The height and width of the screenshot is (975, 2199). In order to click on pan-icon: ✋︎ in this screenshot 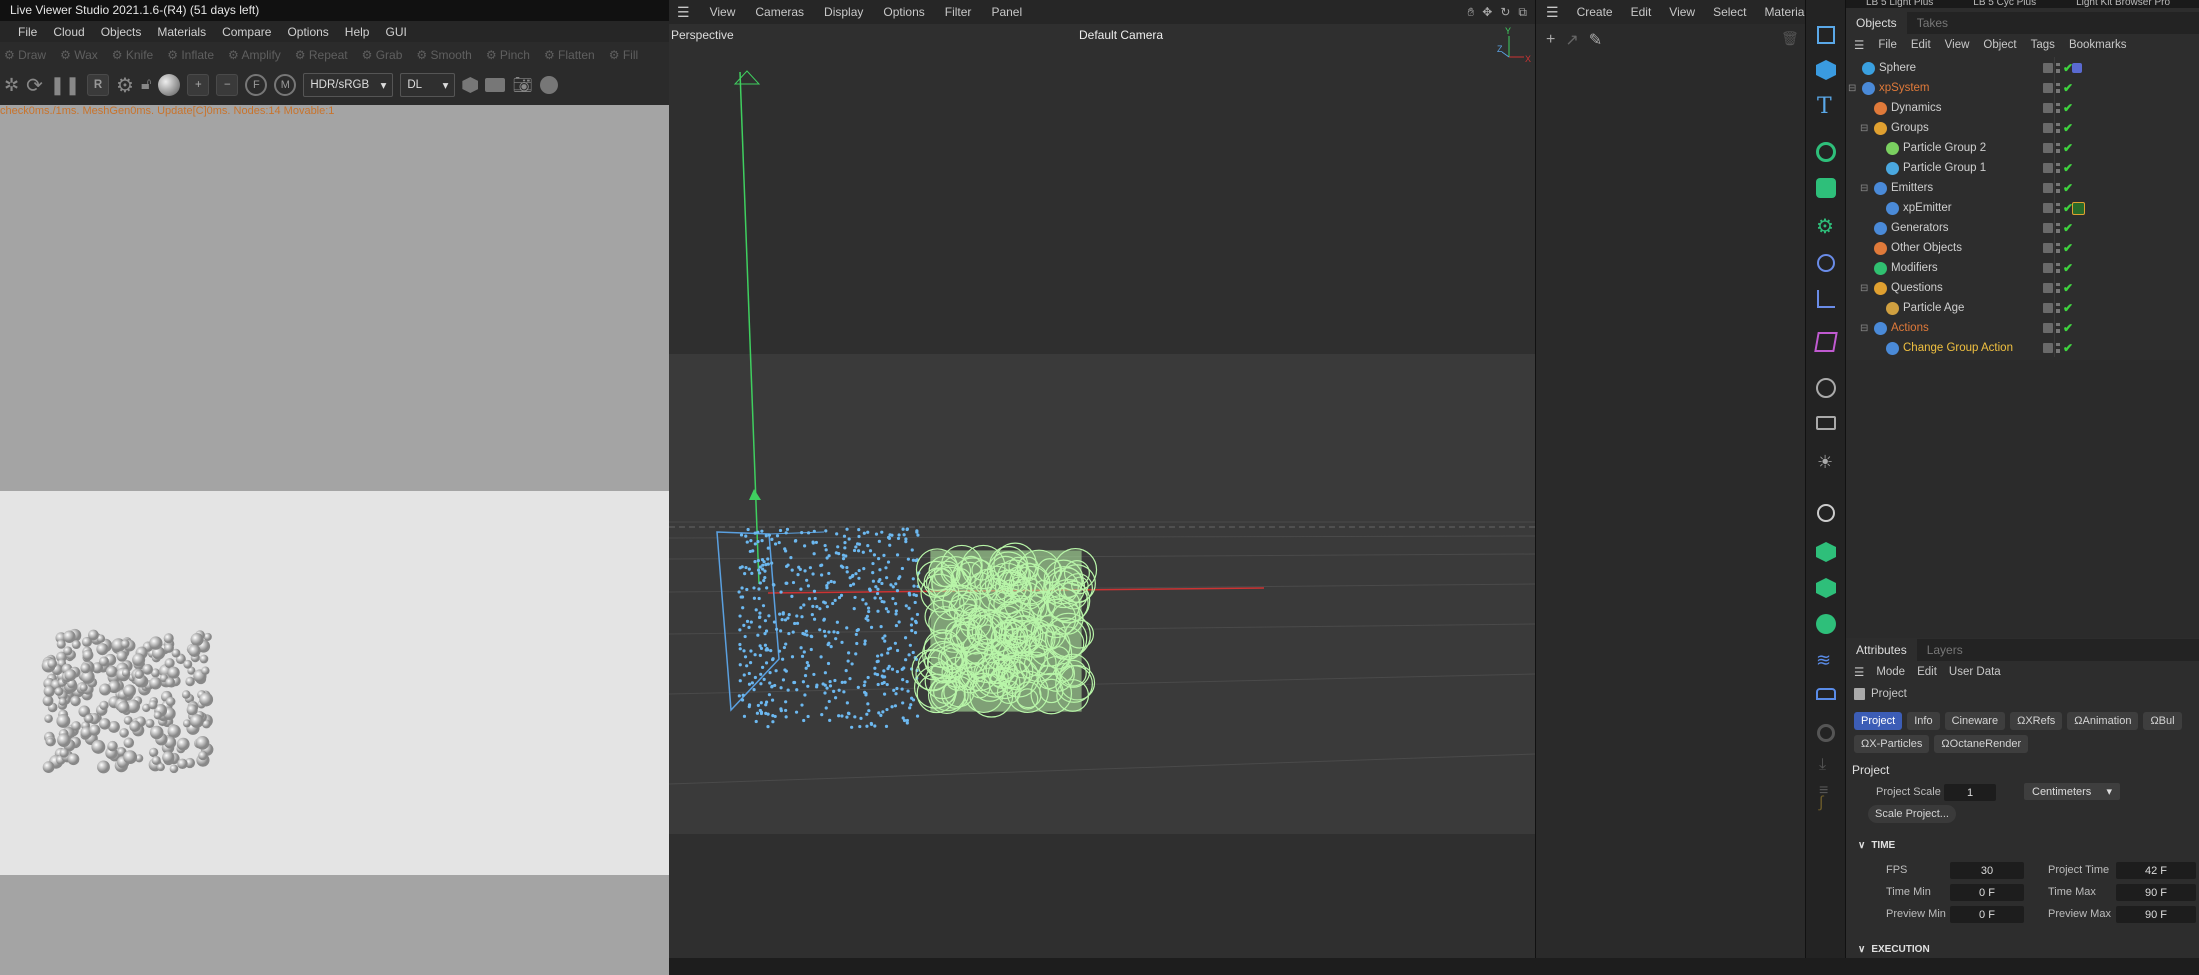, I will do `click(1470, 12)`.